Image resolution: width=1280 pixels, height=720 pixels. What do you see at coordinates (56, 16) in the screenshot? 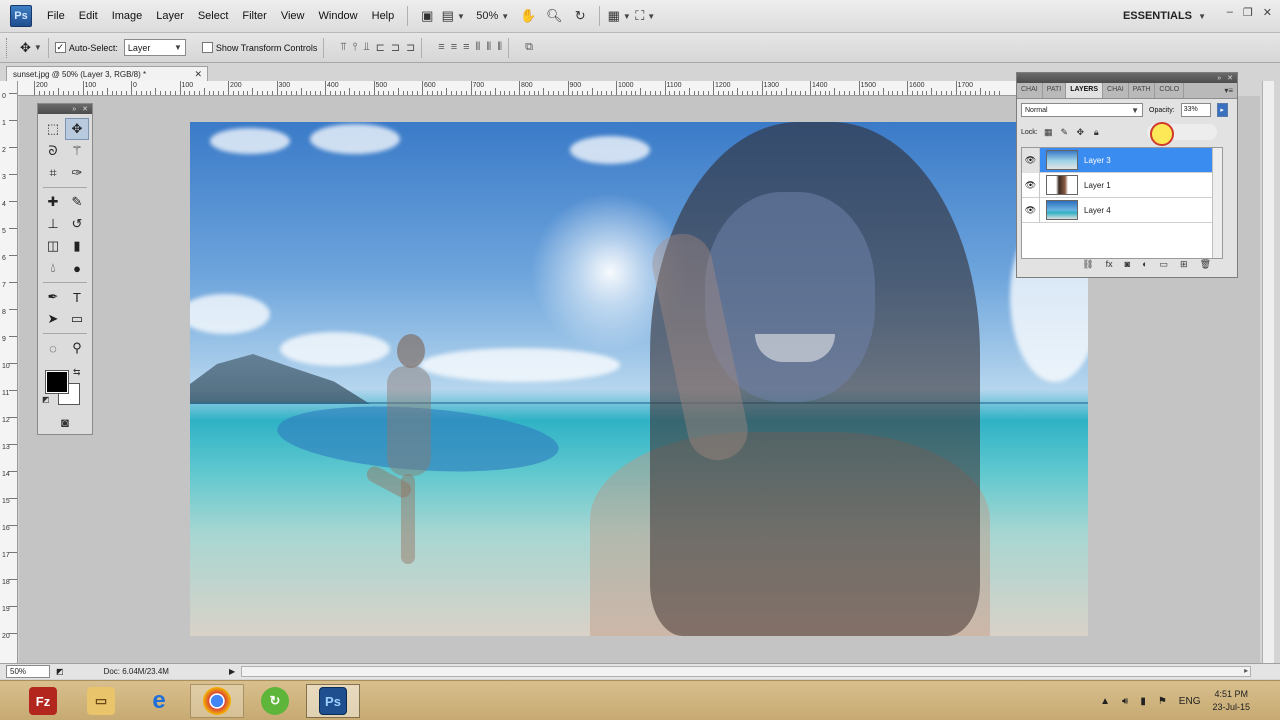
I see `menu-file: File` at bounding box center [56, 16].